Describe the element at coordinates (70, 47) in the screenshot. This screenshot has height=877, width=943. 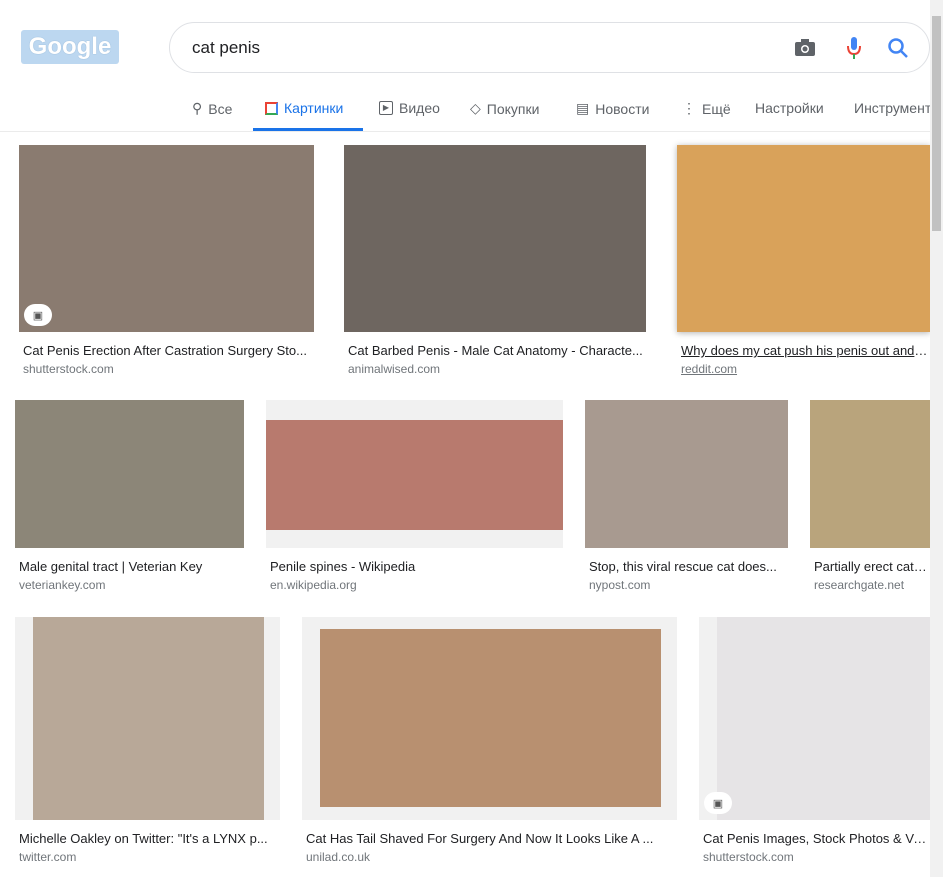
I see `google-logo: Google` at that location.